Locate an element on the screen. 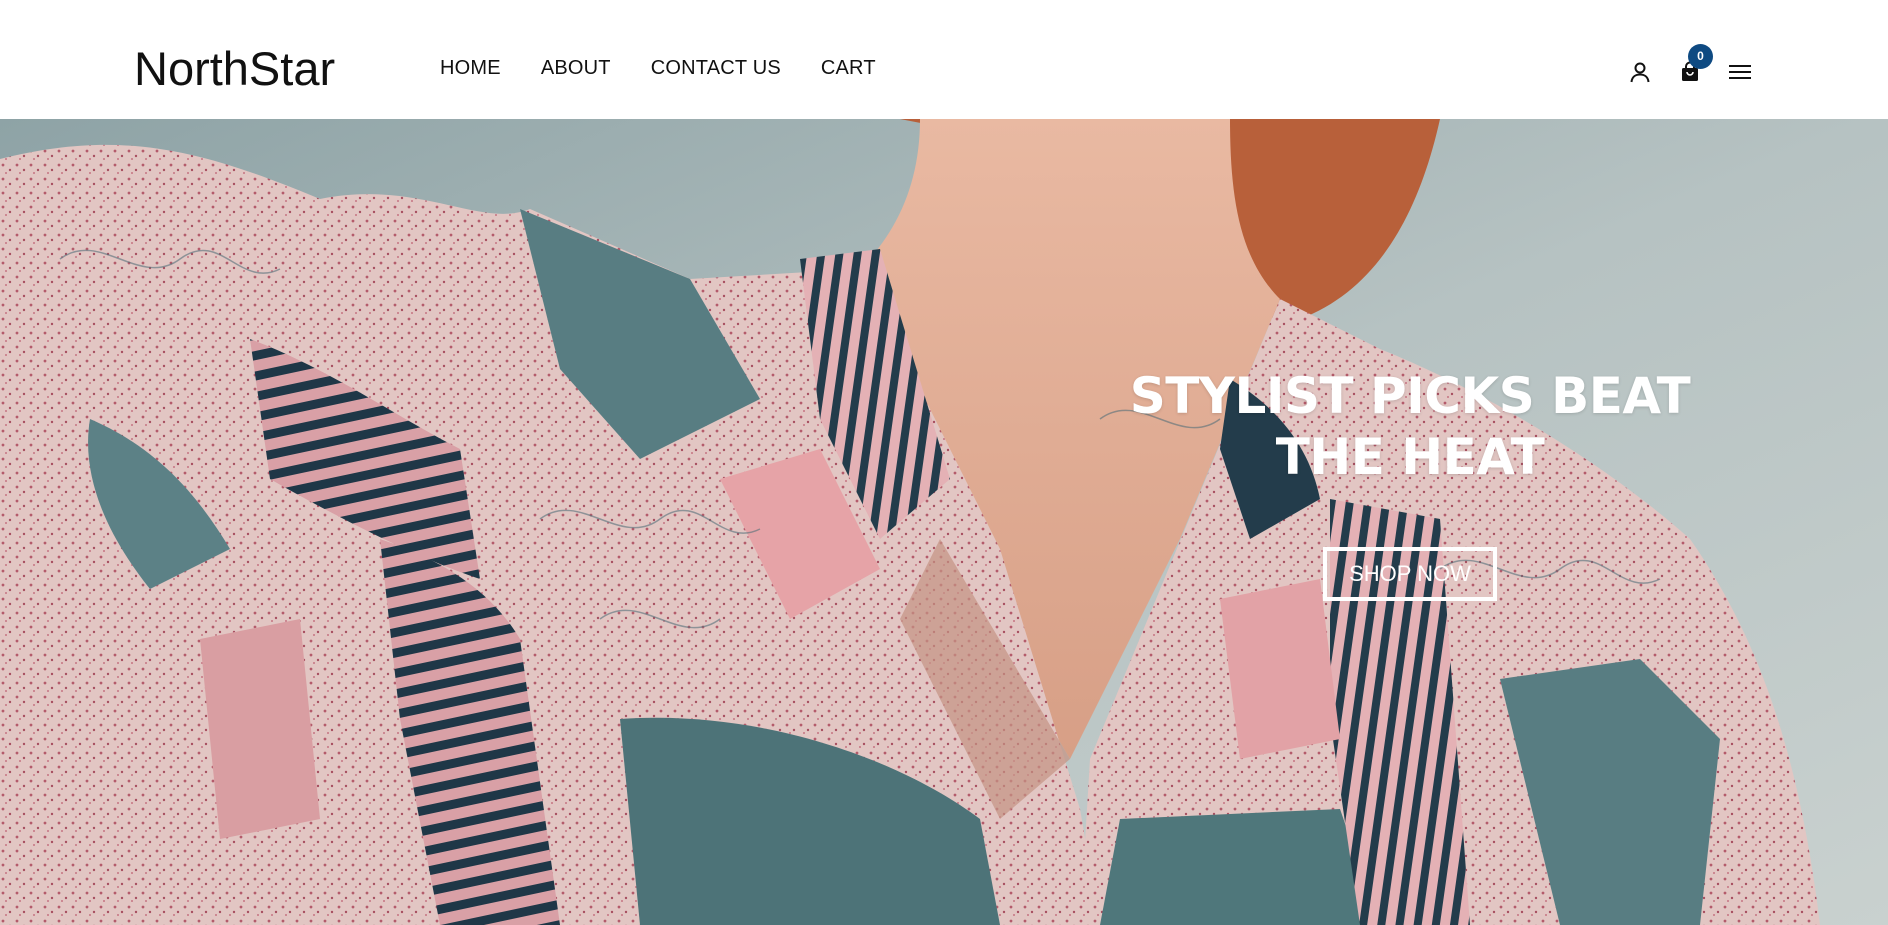 The width and height of the screenshot is (1888, 925). hero-content: STYLIST PICKS BEAT THE HEAT SHOP NOW is located at coordinates (1410, 483).